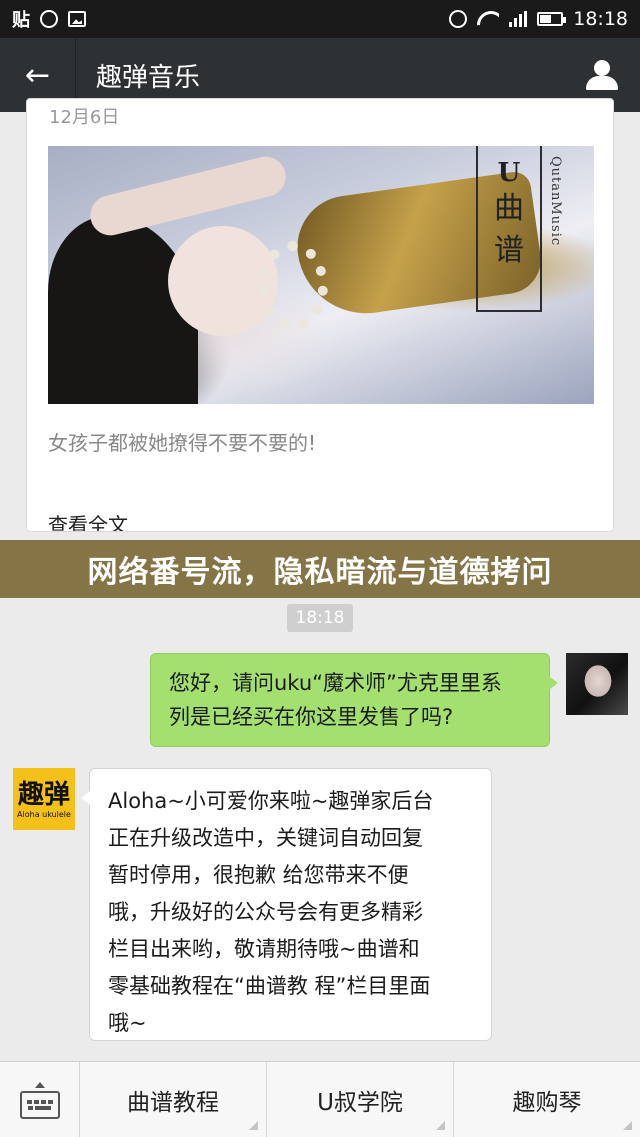  Describe the element at coordinates (39, 1084) in the screenshot. I see `caret-up-icon` at that location.